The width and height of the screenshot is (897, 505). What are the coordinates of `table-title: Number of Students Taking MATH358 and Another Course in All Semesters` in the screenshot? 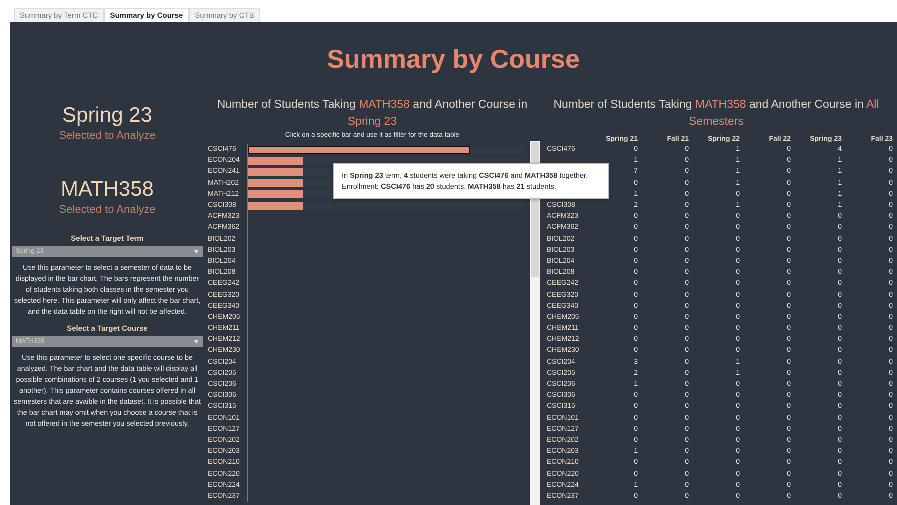 It's located at (716, 114).